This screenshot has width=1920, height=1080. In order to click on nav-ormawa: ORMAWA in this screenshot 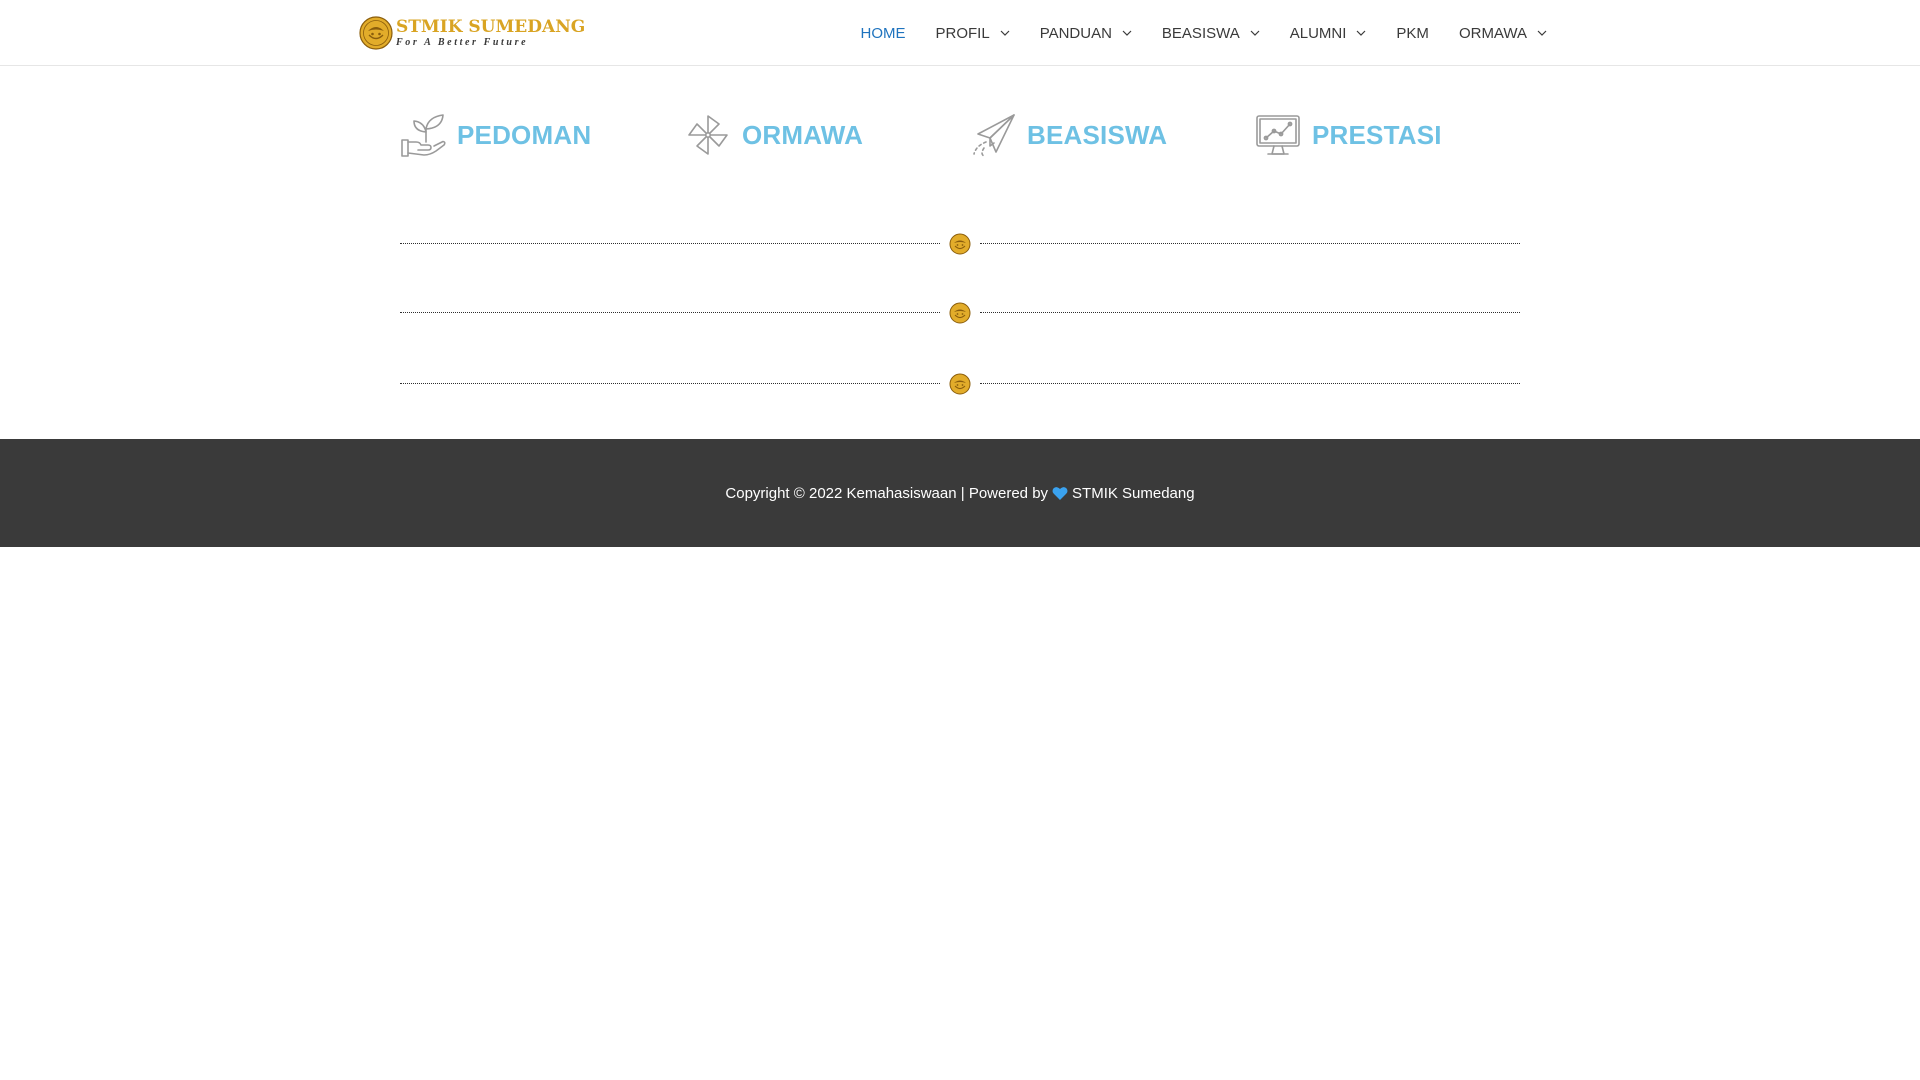, I will do `click(1499, 33)`.